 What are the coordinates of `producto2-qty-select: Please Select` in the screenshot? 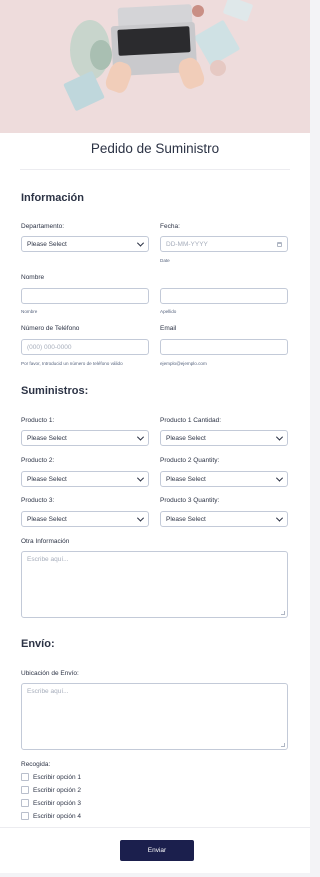 It's located at (224, 479).